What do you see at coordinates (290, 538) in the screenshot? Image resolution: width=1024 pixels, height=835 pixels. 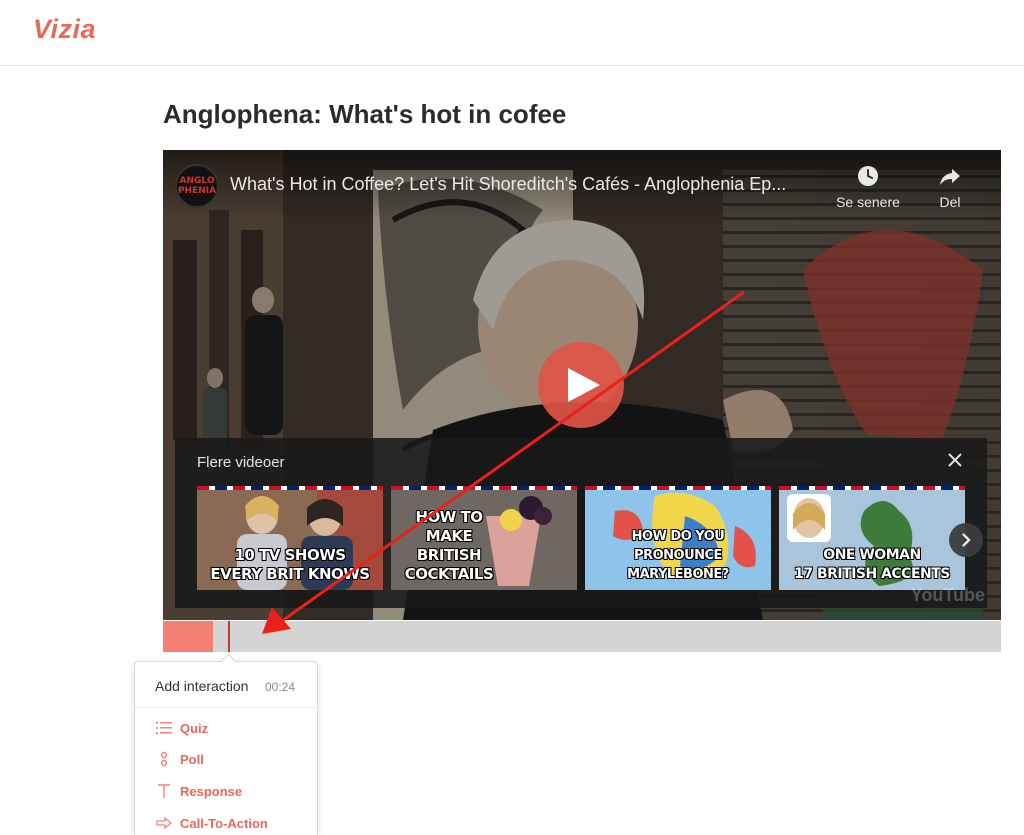 I see `more-video-thumb: 10 TV SHOWS EVERY BRIT KNOWS` at bounding box center [290, 538].